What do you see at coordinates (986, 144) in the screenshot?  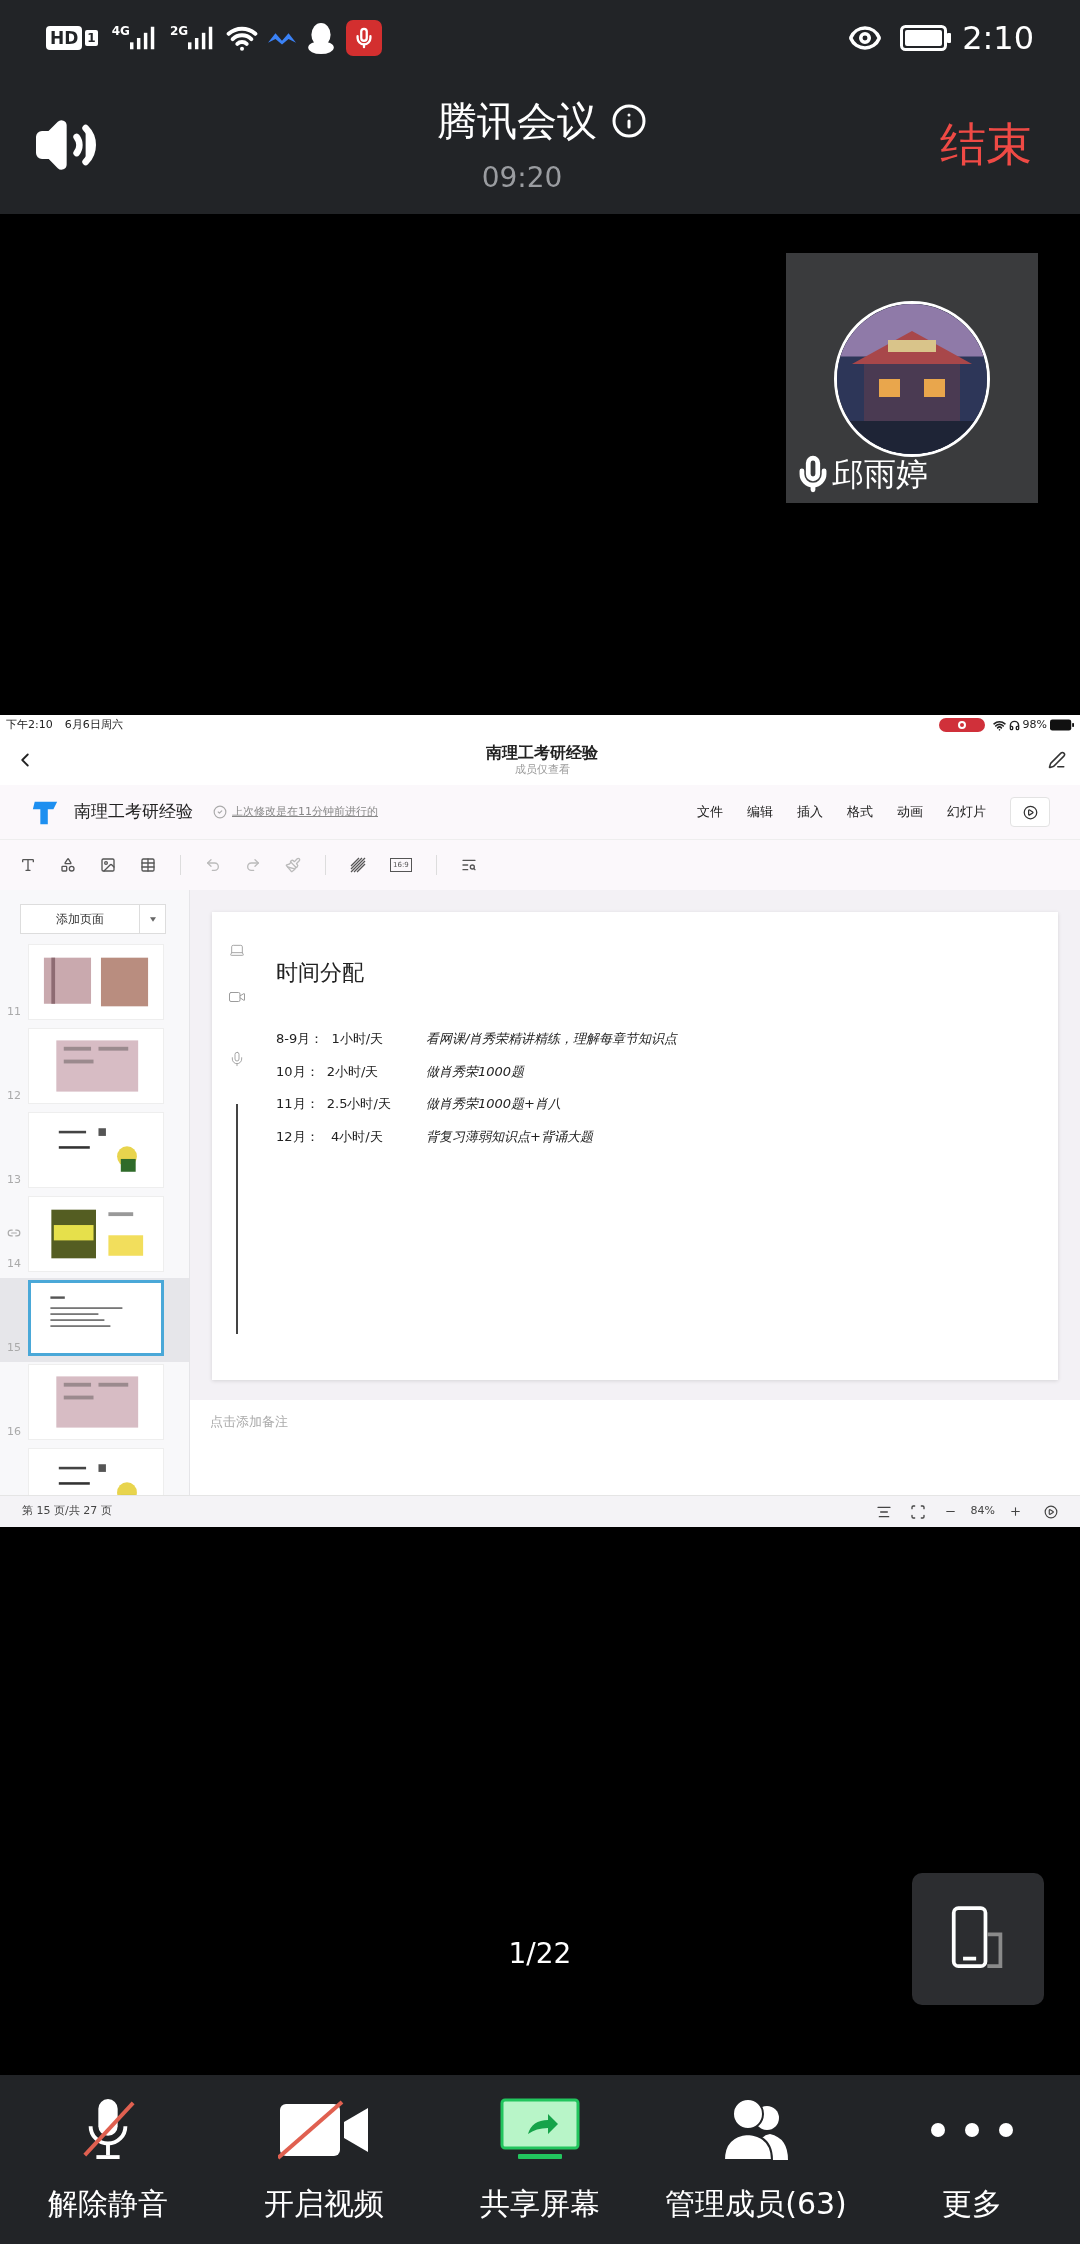 I see `end-meeting-button: 结束` at bounding box center [986, 144].